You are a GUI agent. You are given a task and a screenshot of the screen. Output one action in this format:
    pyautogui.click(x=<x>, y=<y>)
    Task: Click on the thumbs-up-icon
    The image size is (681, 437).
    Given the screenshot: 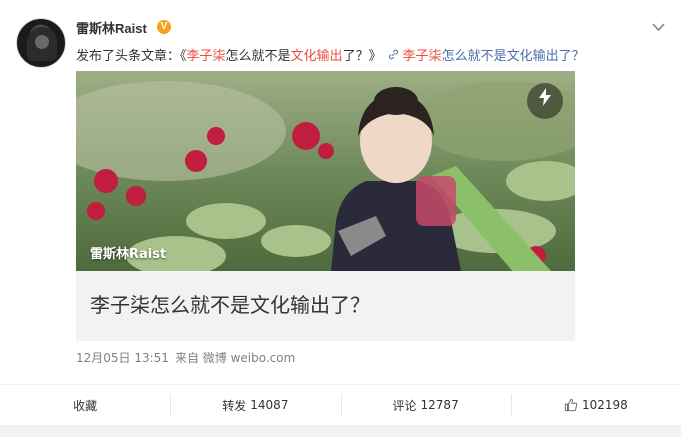 What is the action you would take?
    pyautogui.click(x=571, y=405)
    